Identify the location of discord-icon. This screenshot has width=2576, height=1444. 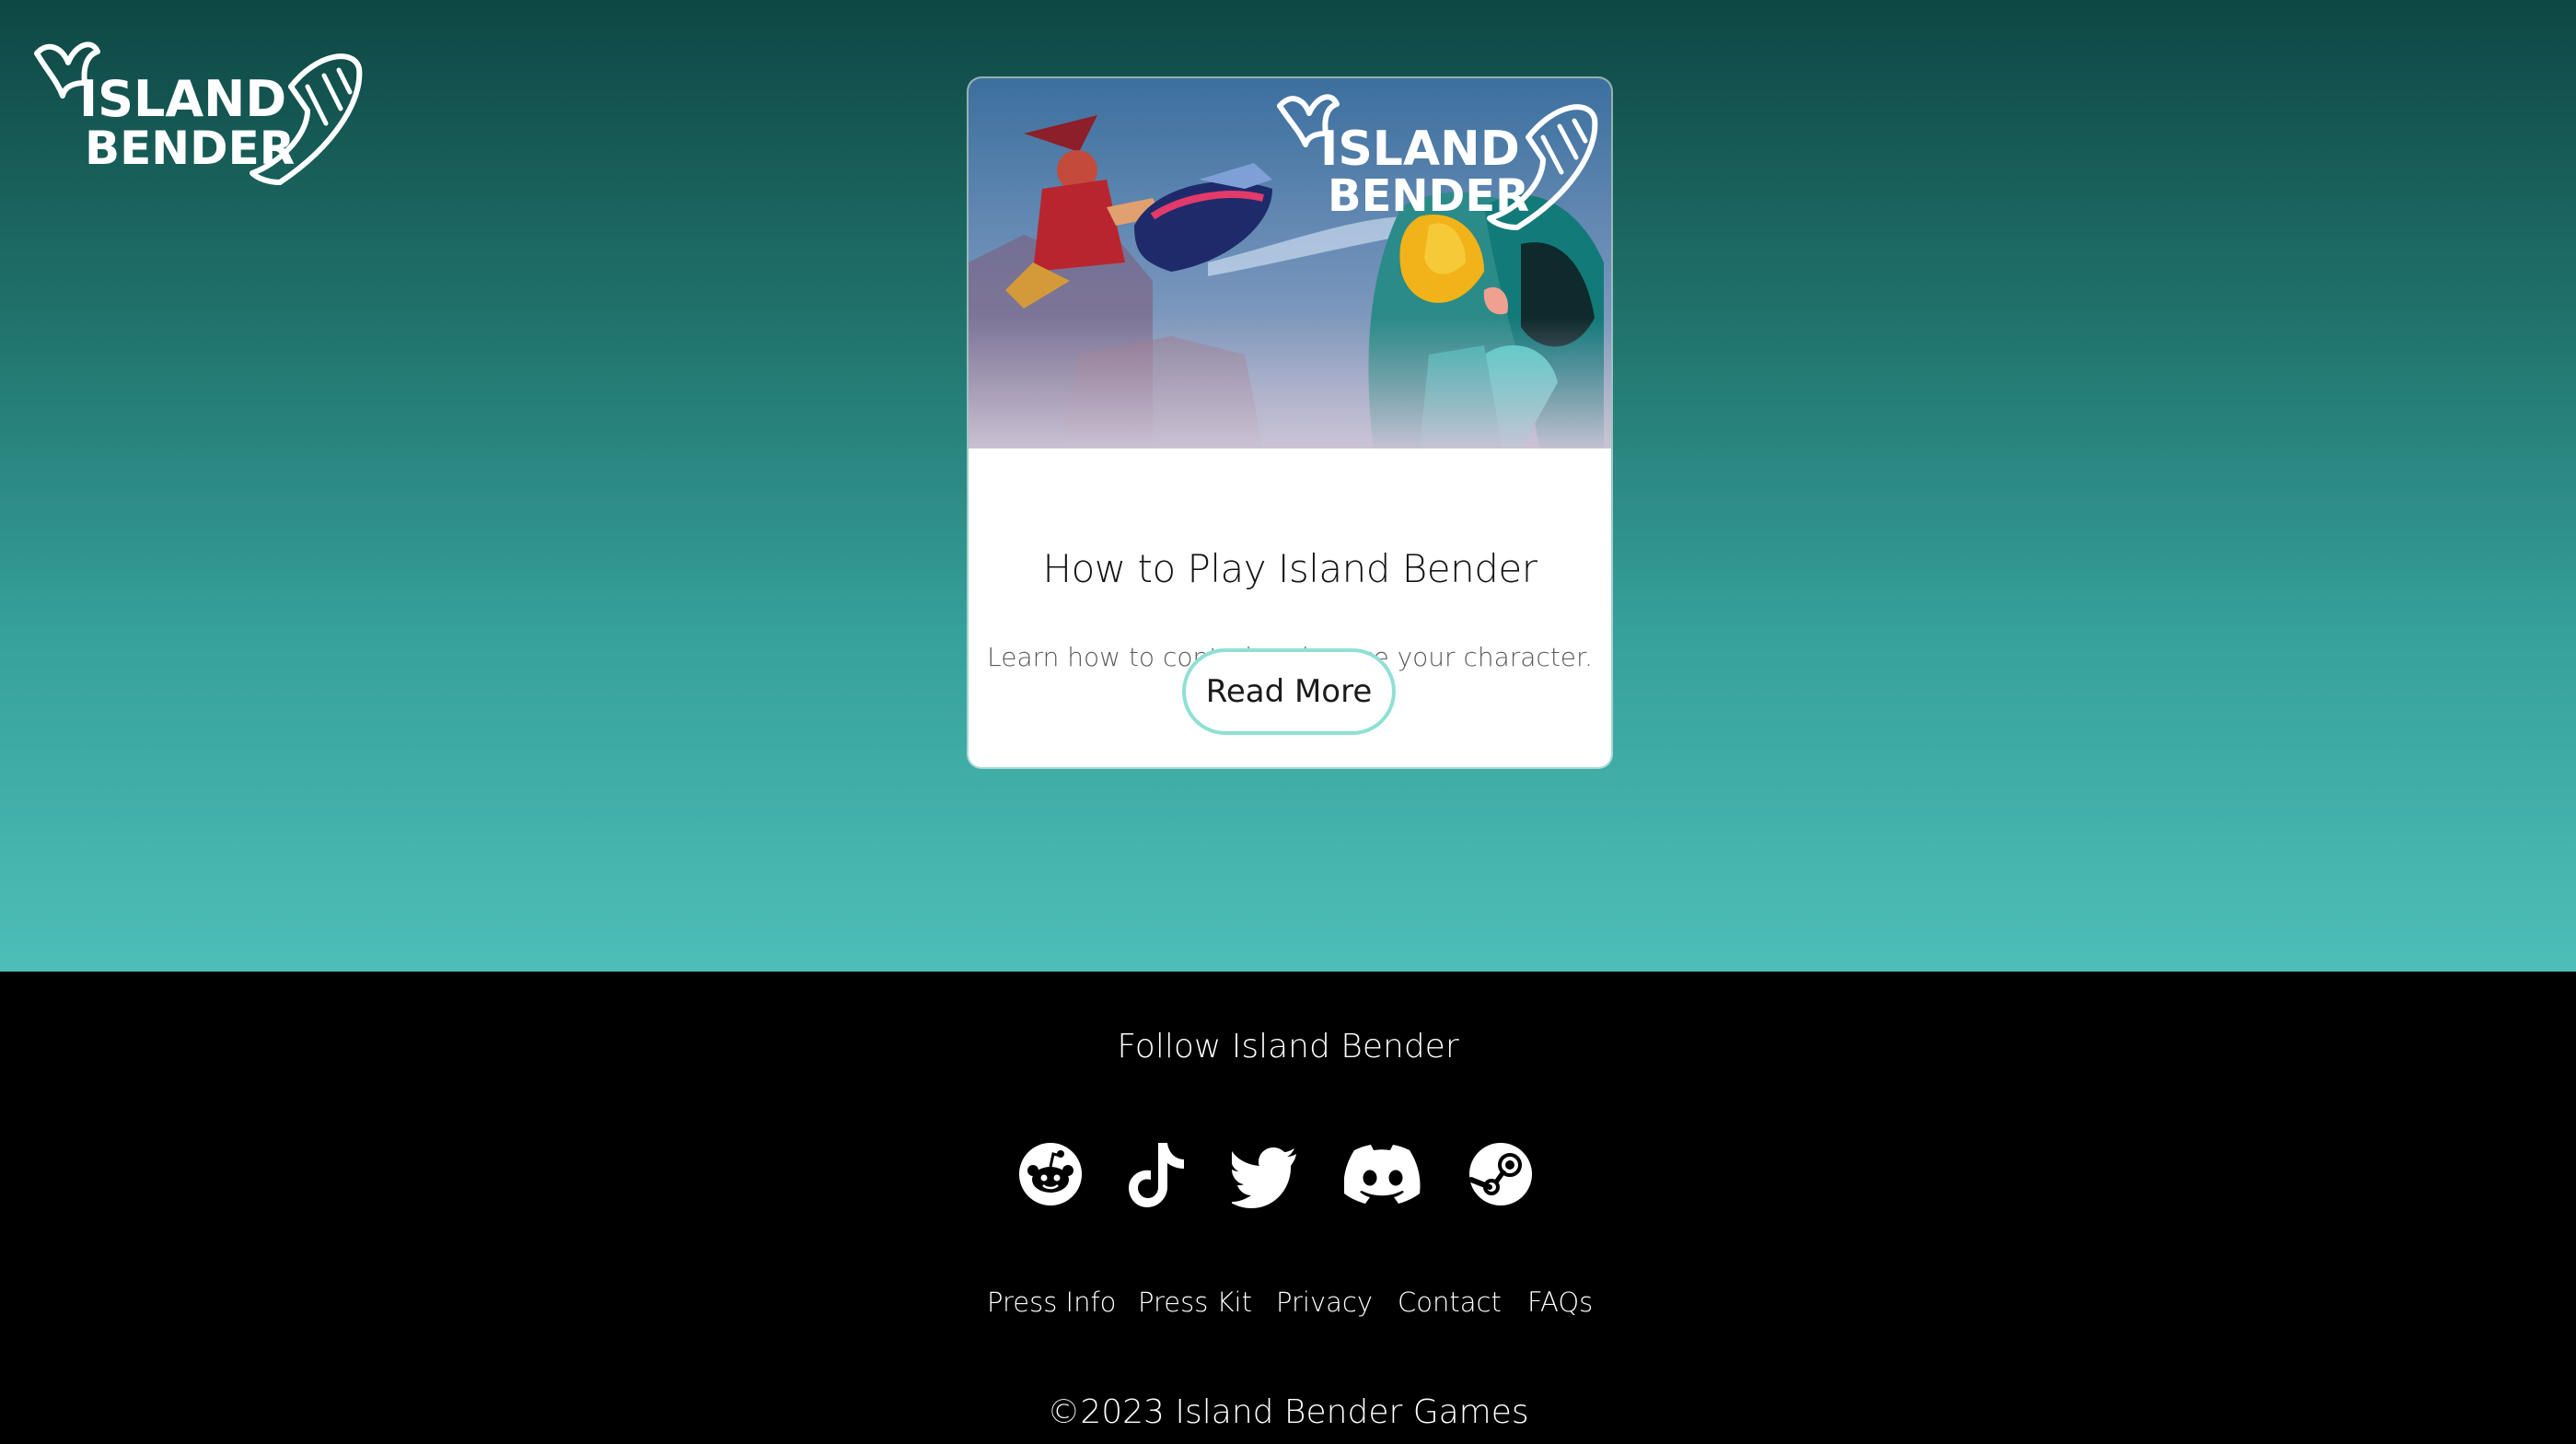
(1382, 1174).